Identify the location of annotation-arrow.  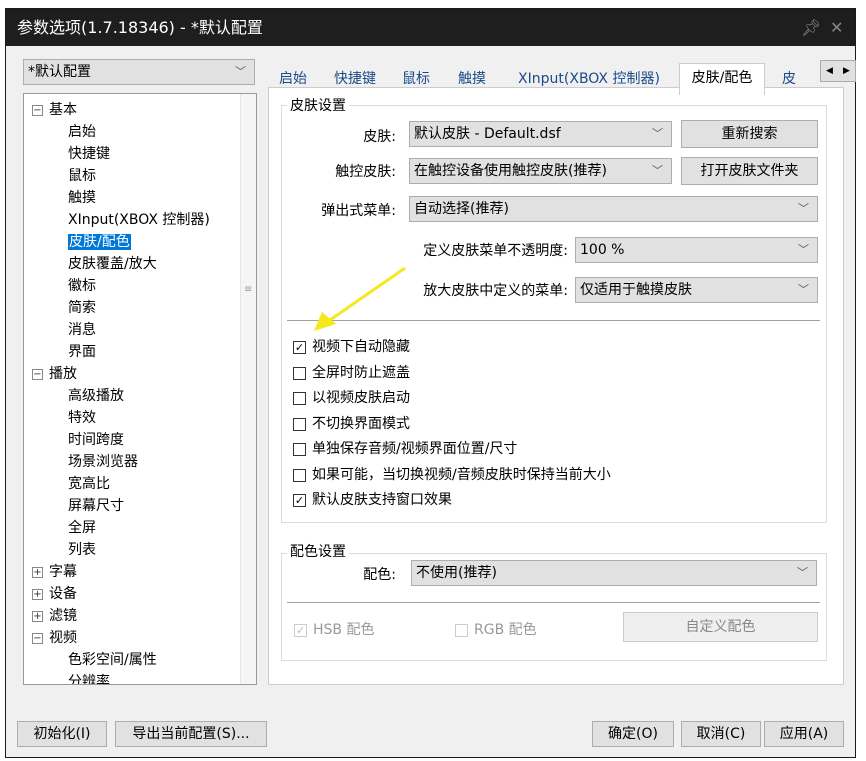
(360, 298).